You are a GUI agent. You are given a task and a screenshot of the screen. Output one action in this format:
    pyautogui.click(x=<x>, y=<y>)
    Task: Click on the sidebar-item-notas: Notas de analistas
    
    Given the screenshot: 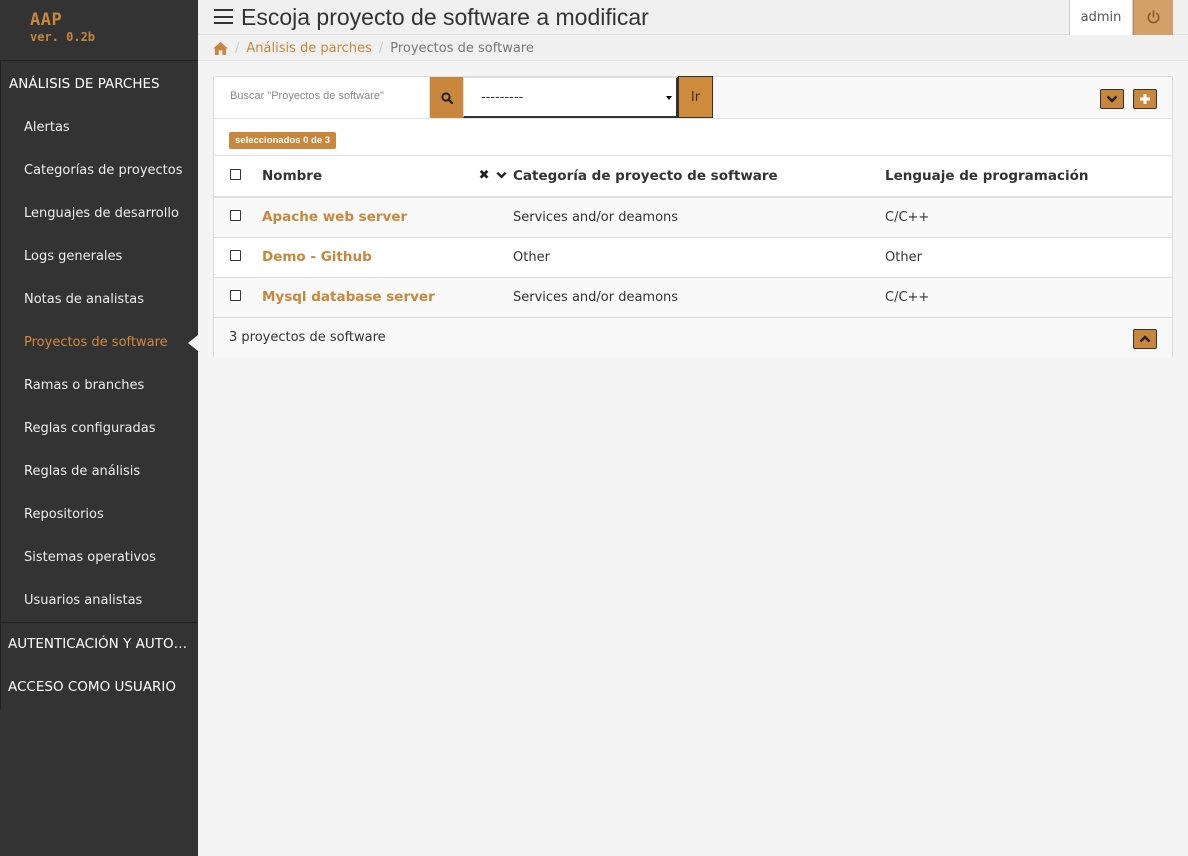 What is the action you would take?
    pyautogui.click(x=99, y=299)
    